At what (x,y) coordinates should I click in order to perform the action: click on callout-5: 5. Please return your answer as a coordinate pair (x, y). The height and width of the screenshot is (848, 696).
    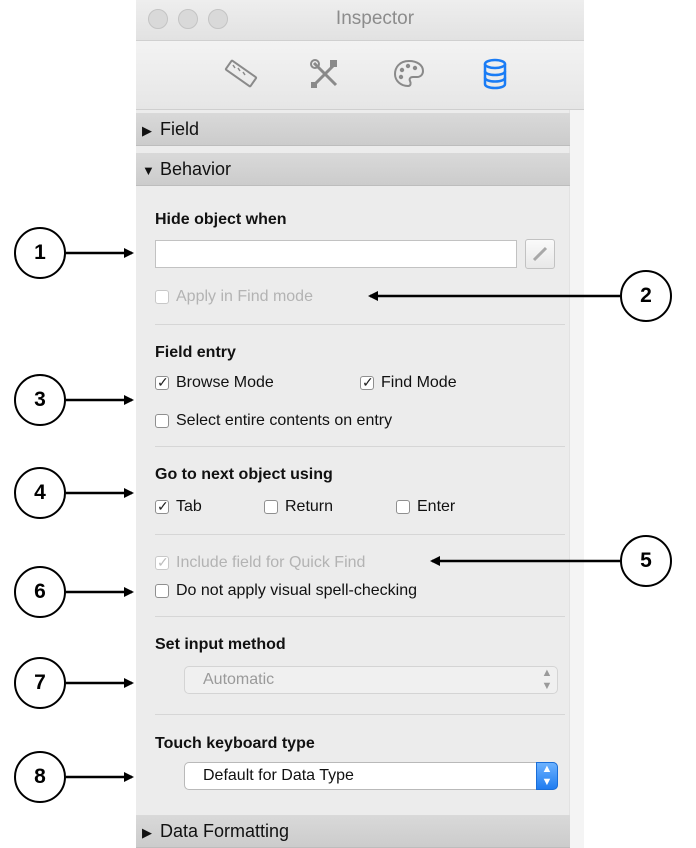
    Looking at the image, I should click on (646, 561).